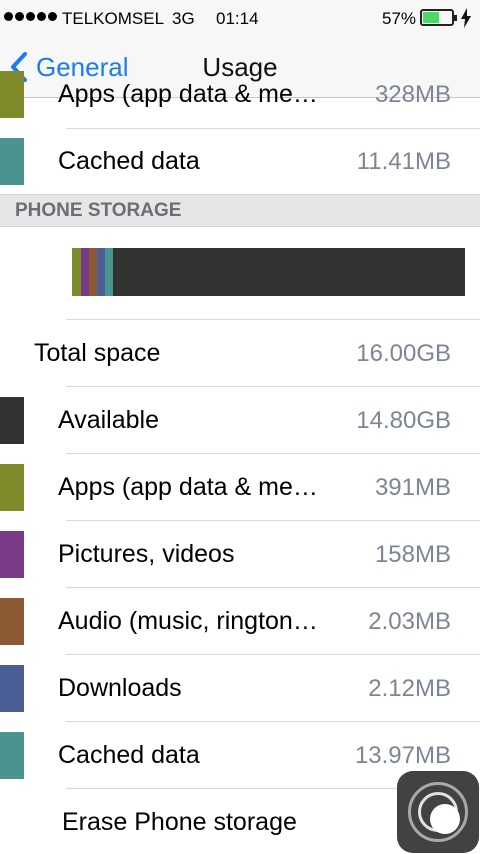  I want to click on section-header: PHONE STORAGE, so click(240, 210).